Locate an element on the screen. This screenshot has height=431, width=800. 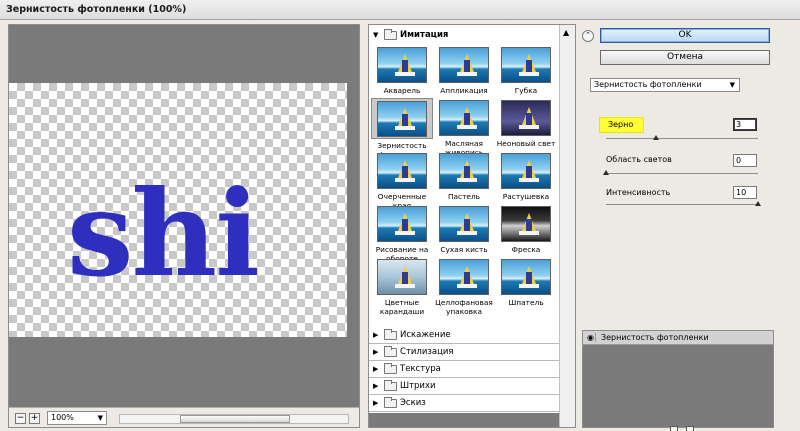
highlight-area-slider is located at coordinates (682, 173).